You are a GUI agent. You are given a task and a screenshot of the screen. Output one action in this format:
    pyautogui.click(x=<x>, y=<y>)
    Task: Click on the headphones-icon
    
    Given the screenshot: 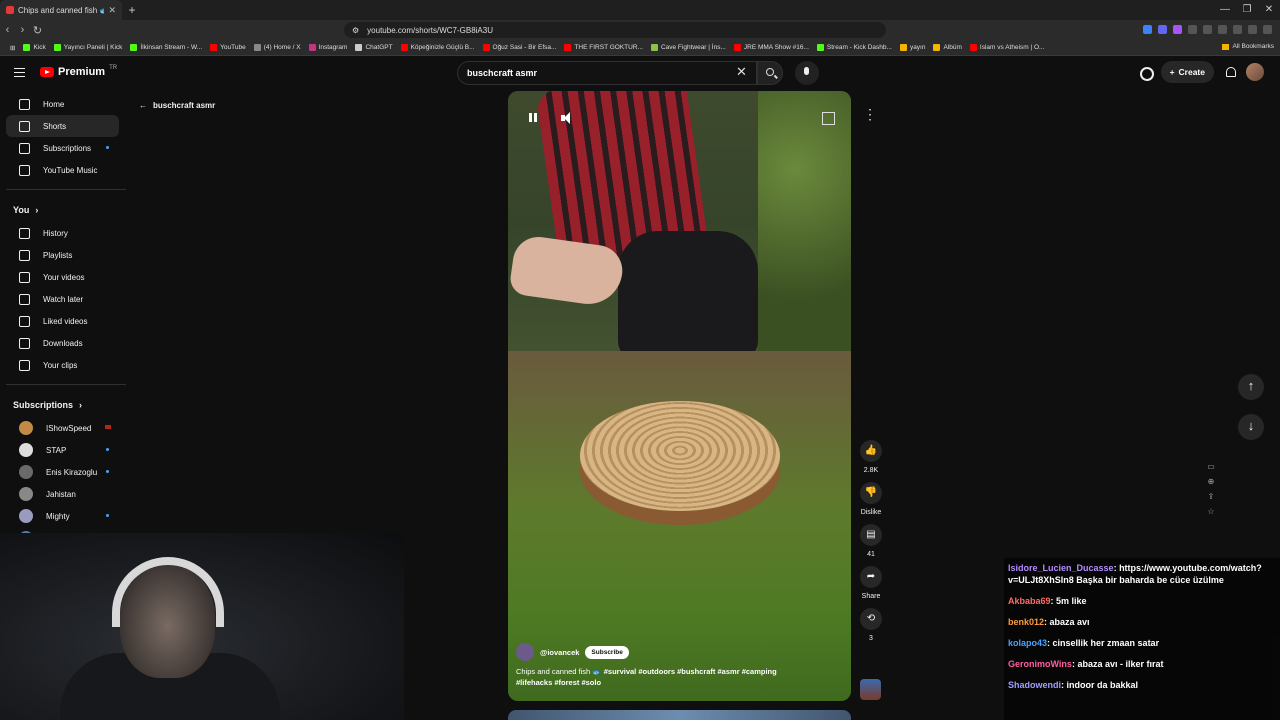 What is the action you would take?
    pyautogui.click(x=168, y=592)
    